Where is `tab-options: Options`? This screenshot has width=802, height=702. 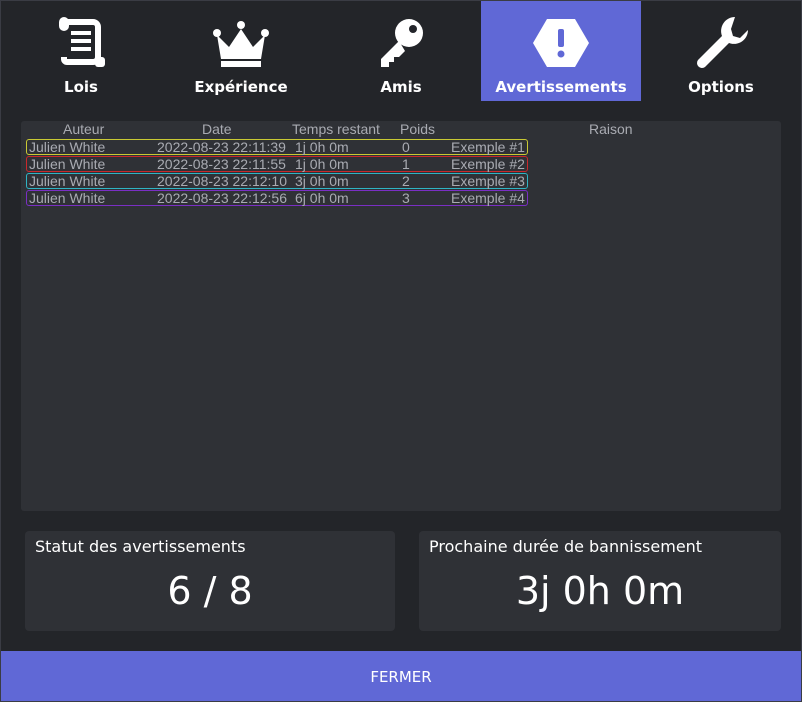 tab-options: Options is located at coordinates (721, 51).